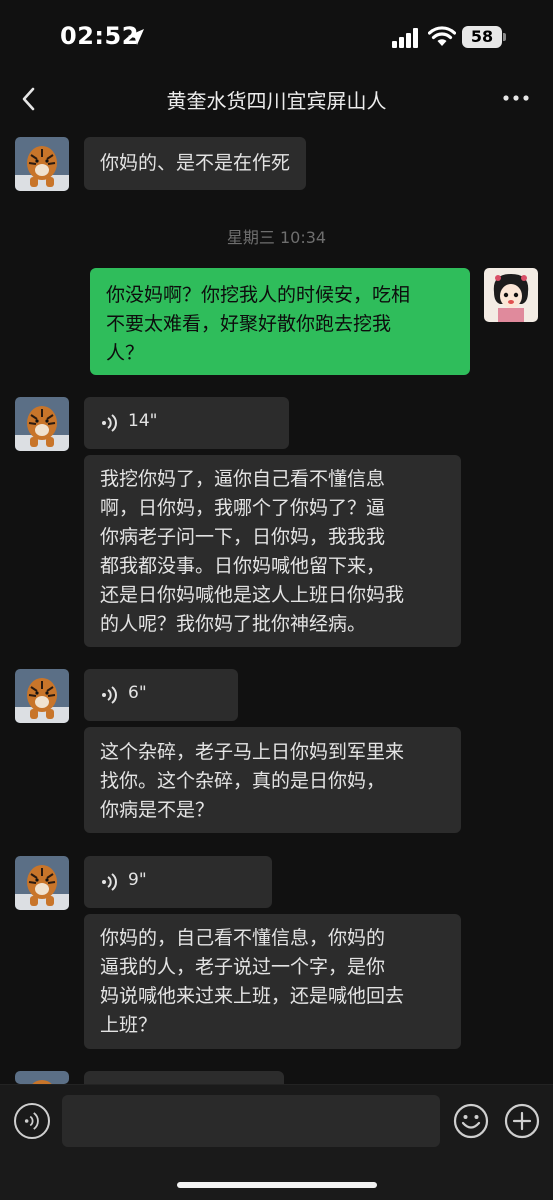 Image resolution: width=553 pixels, height=1200 pixels. I want to click on message-text-line: 上班？, so click(129, 1025).